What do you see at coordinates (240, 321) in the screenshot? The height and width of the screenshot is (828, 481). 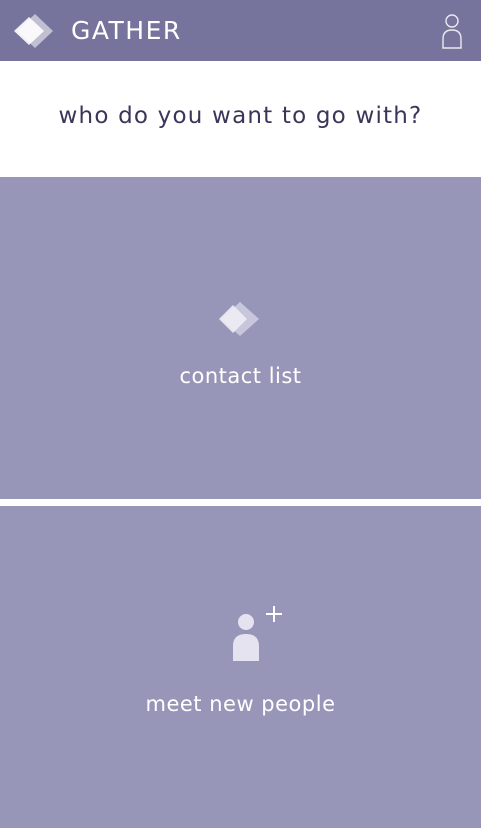 I see `gather-diamond-icon` at bounding box center [240, 321].